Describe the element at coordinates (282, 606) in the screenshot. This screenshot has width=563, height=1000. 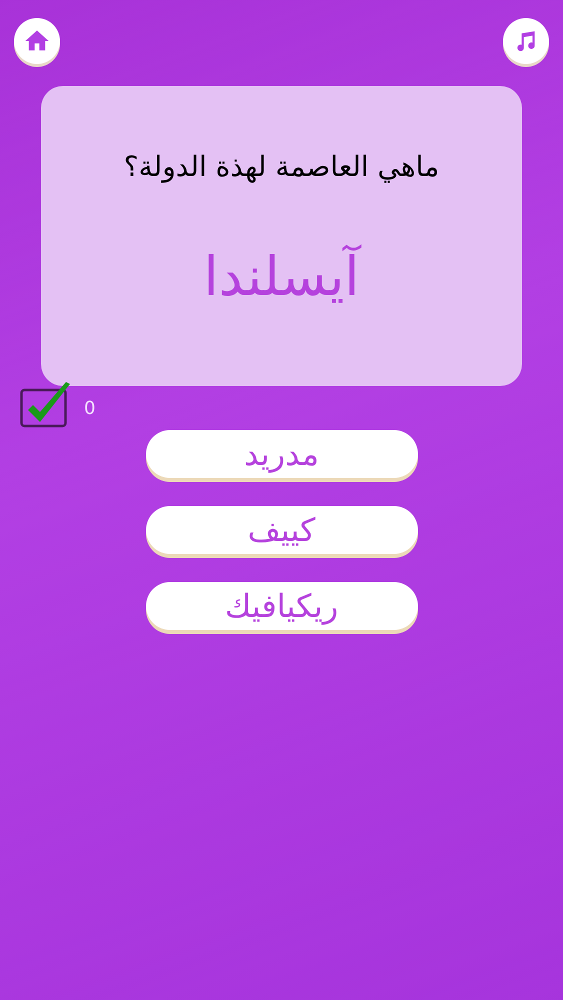
I see `answer-button: ريكيافيك` at that location.